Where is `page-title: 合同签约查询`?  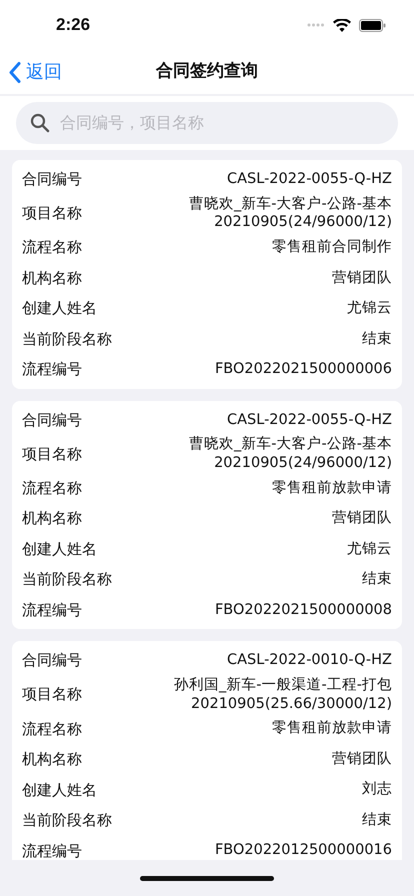 page-title: 合同签约查询 is located at coordinates (207, 72).